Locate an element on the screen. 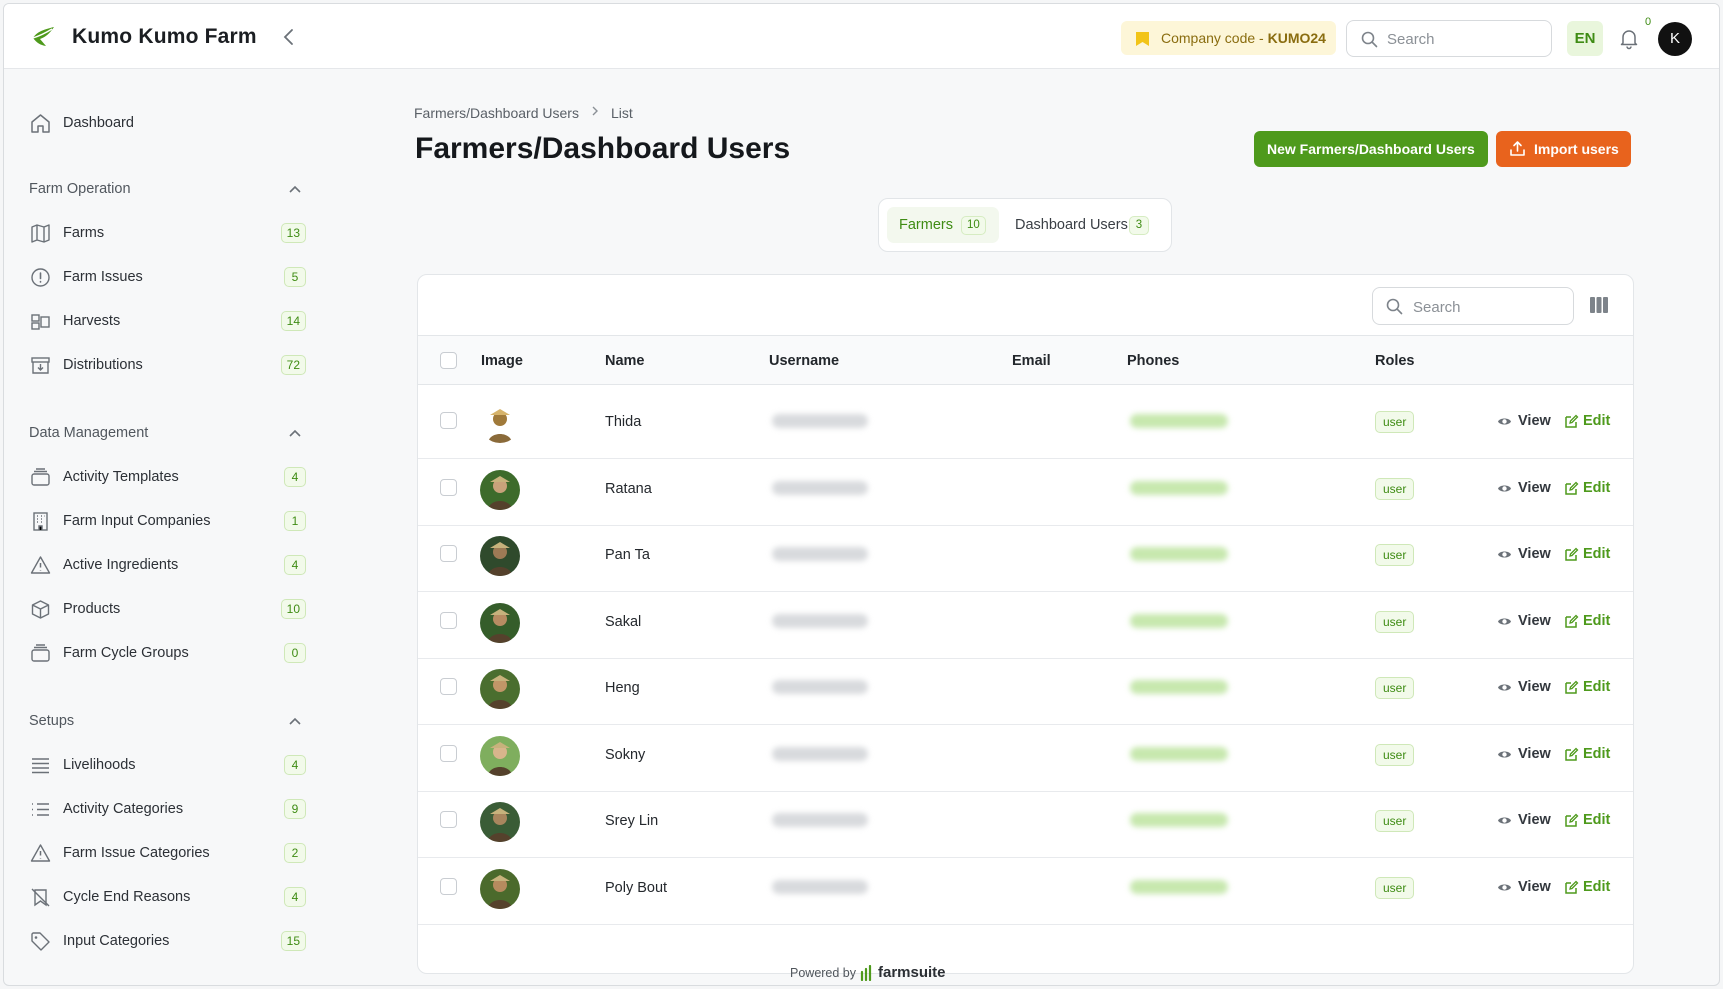  sidebar-item-input-categories: Input Categories 15 is located at coordinates (166, 941).